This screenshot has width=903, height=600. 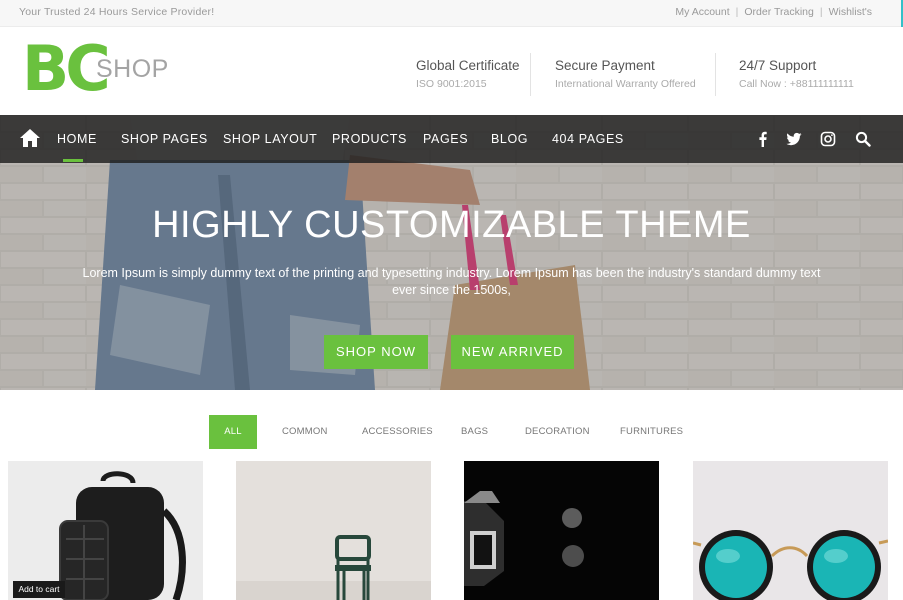 I want to click on top-links: My Account | Order Tracking | Wishlist's, so click(x=773, y=12).